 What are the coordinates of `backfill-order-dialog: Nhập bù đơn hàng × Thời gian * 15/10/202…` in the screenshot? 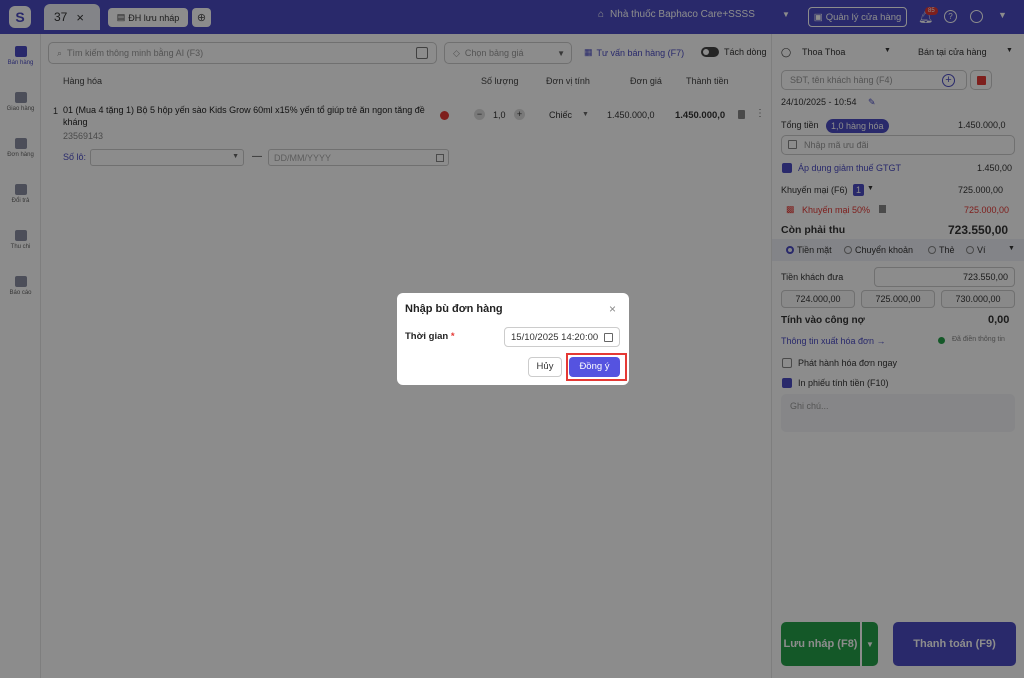 It's located at (513, 339).